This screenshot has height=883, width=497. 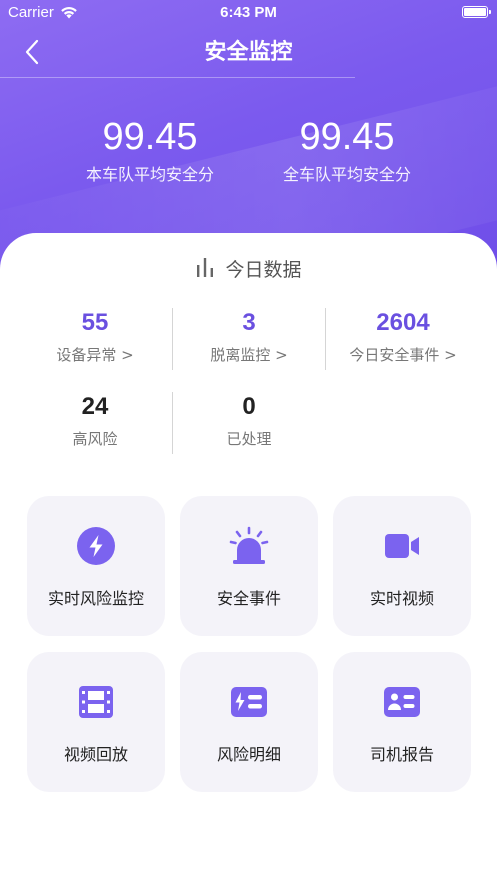 I want to click on nav-bar: 安全监控, so click(x=248, y=51).